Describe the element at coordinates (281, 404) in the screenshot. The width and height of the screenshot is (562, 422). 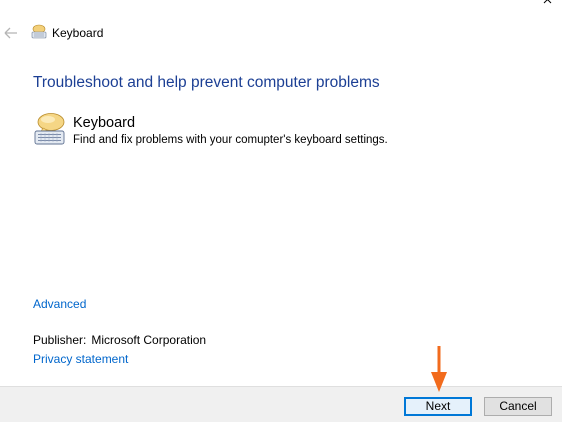
I see `button-bar: Next Cancel` at that location.